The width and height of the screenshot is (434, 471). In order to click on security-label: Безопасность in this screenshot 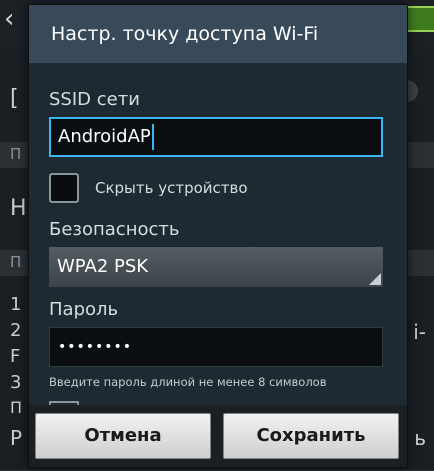, I will do `click(114, 229)`.